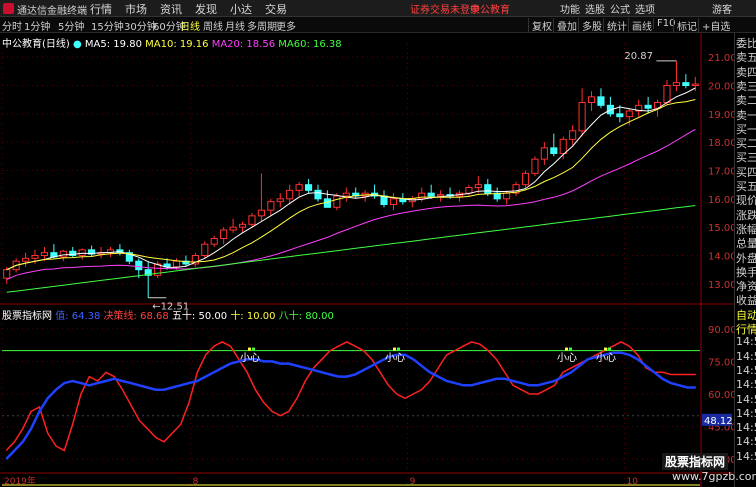 Image resolution: width=756 pixels, height=487 pixels. I want to click on menu-xiaoda: 小达, so click(241, 9).